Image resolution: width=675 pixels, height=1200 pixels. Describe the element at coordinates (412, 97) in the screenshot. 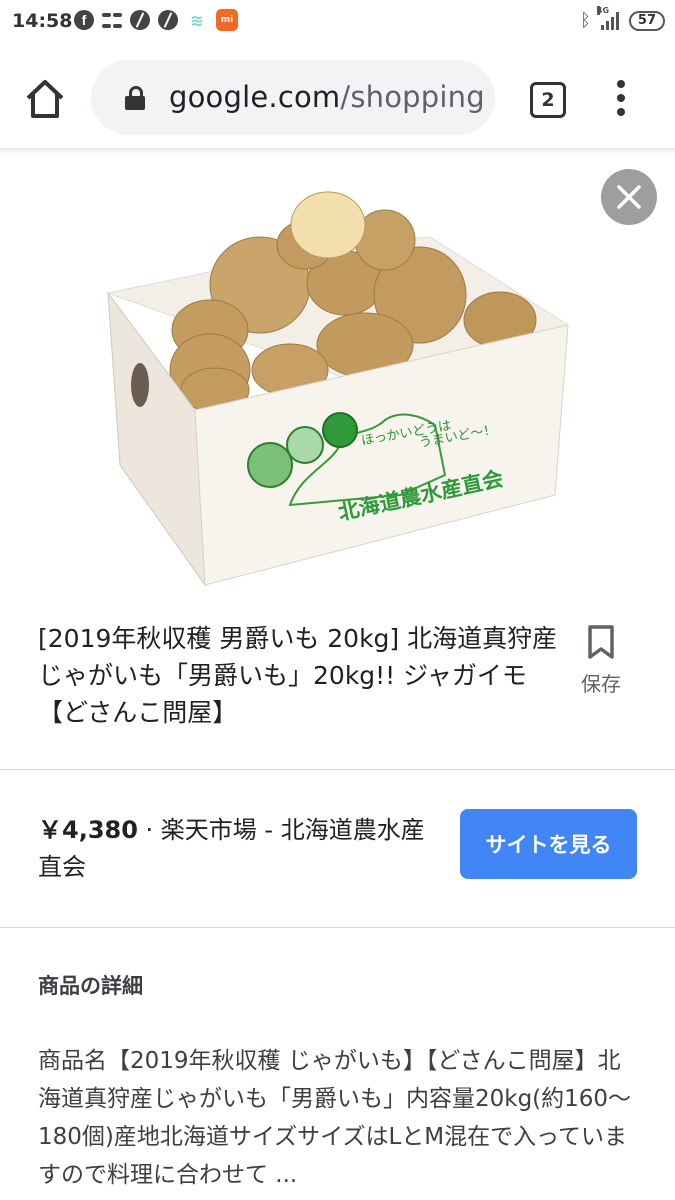

I see `url-path: /shopping` at that location.